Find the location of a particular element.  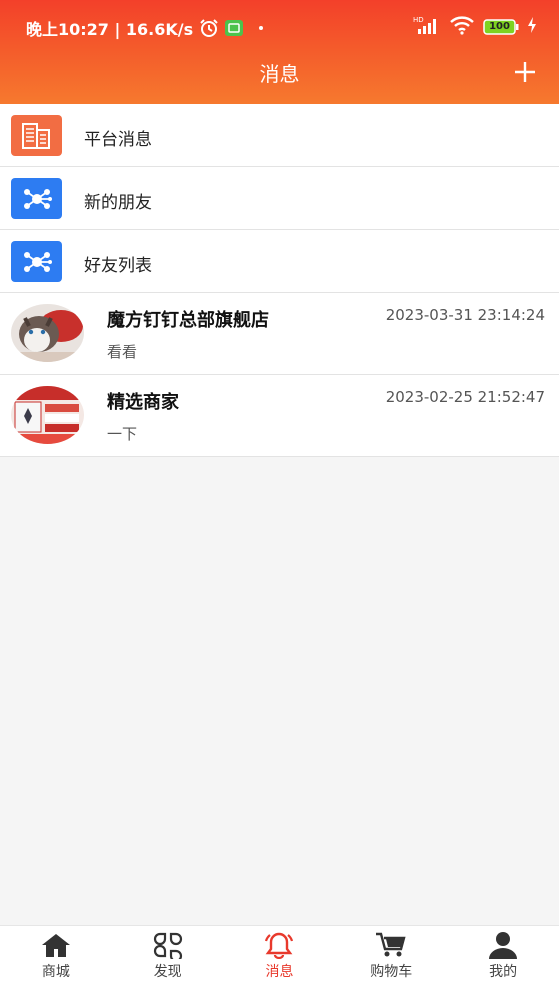

bottom-tab-bar: 商城 发现 消息 购物车 我的 is located at coordinates (279, 954).